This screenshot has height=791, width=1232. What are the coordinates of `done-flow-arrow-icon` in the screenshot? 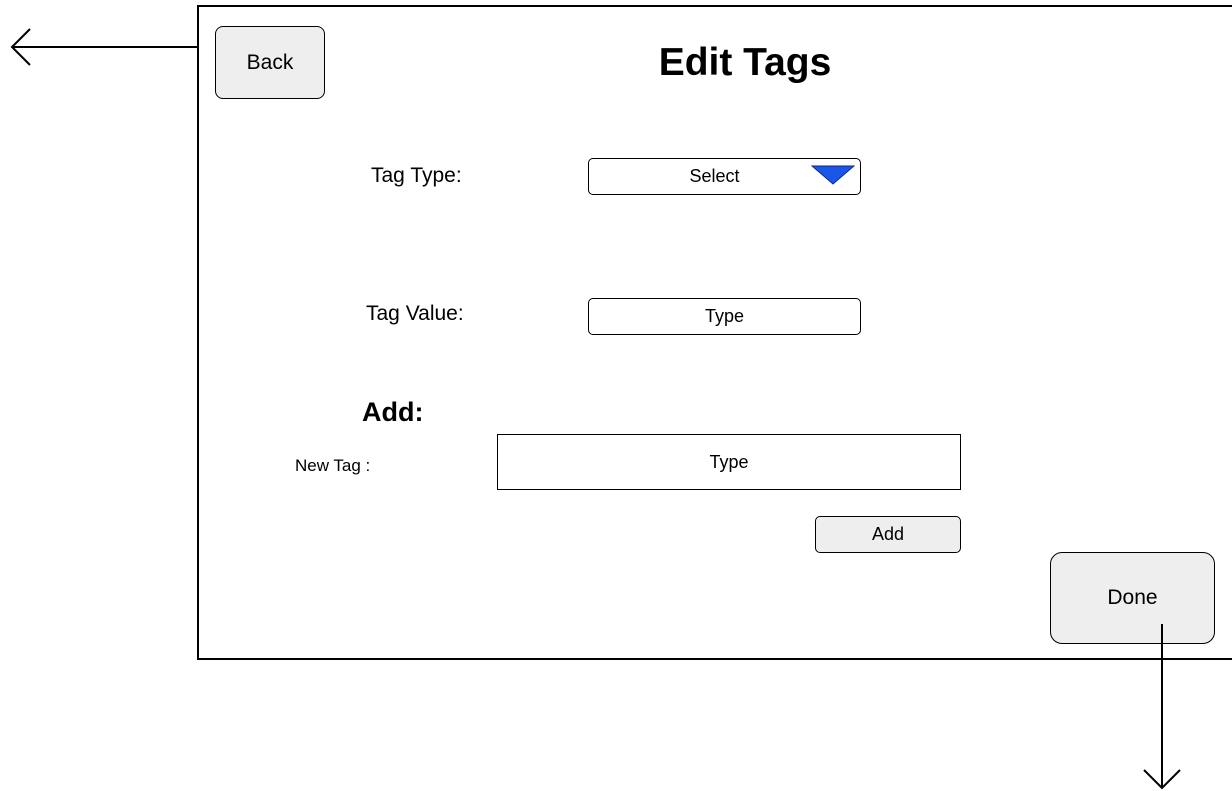 It's located at (1162, 707).